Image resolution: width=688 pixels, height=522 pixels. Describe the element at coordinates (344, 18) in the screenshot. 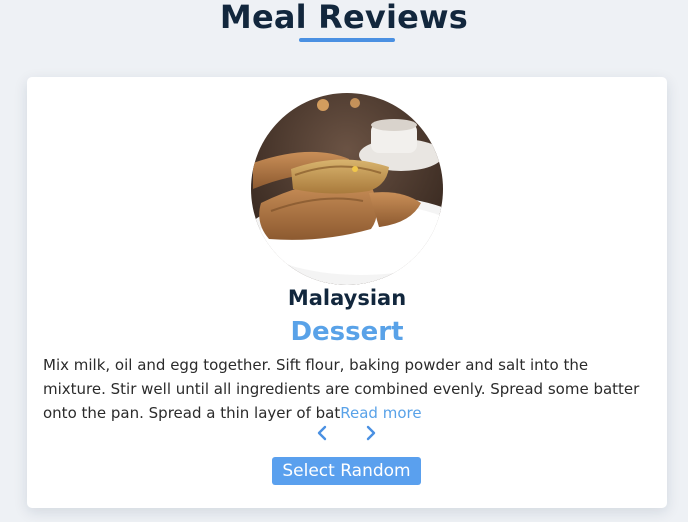

I see `page-title: Meal Reviews` at that location.